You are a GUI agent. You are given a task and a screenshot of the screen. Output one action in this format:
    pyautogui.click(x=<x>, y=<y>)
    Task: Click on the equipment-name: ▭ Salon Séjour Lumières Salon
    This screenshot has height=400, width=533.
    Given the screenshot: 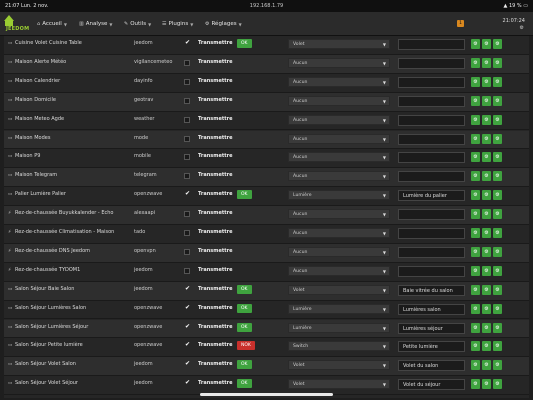 What is the action you would take?
    pyautogui.click(x=47, y=308)
    